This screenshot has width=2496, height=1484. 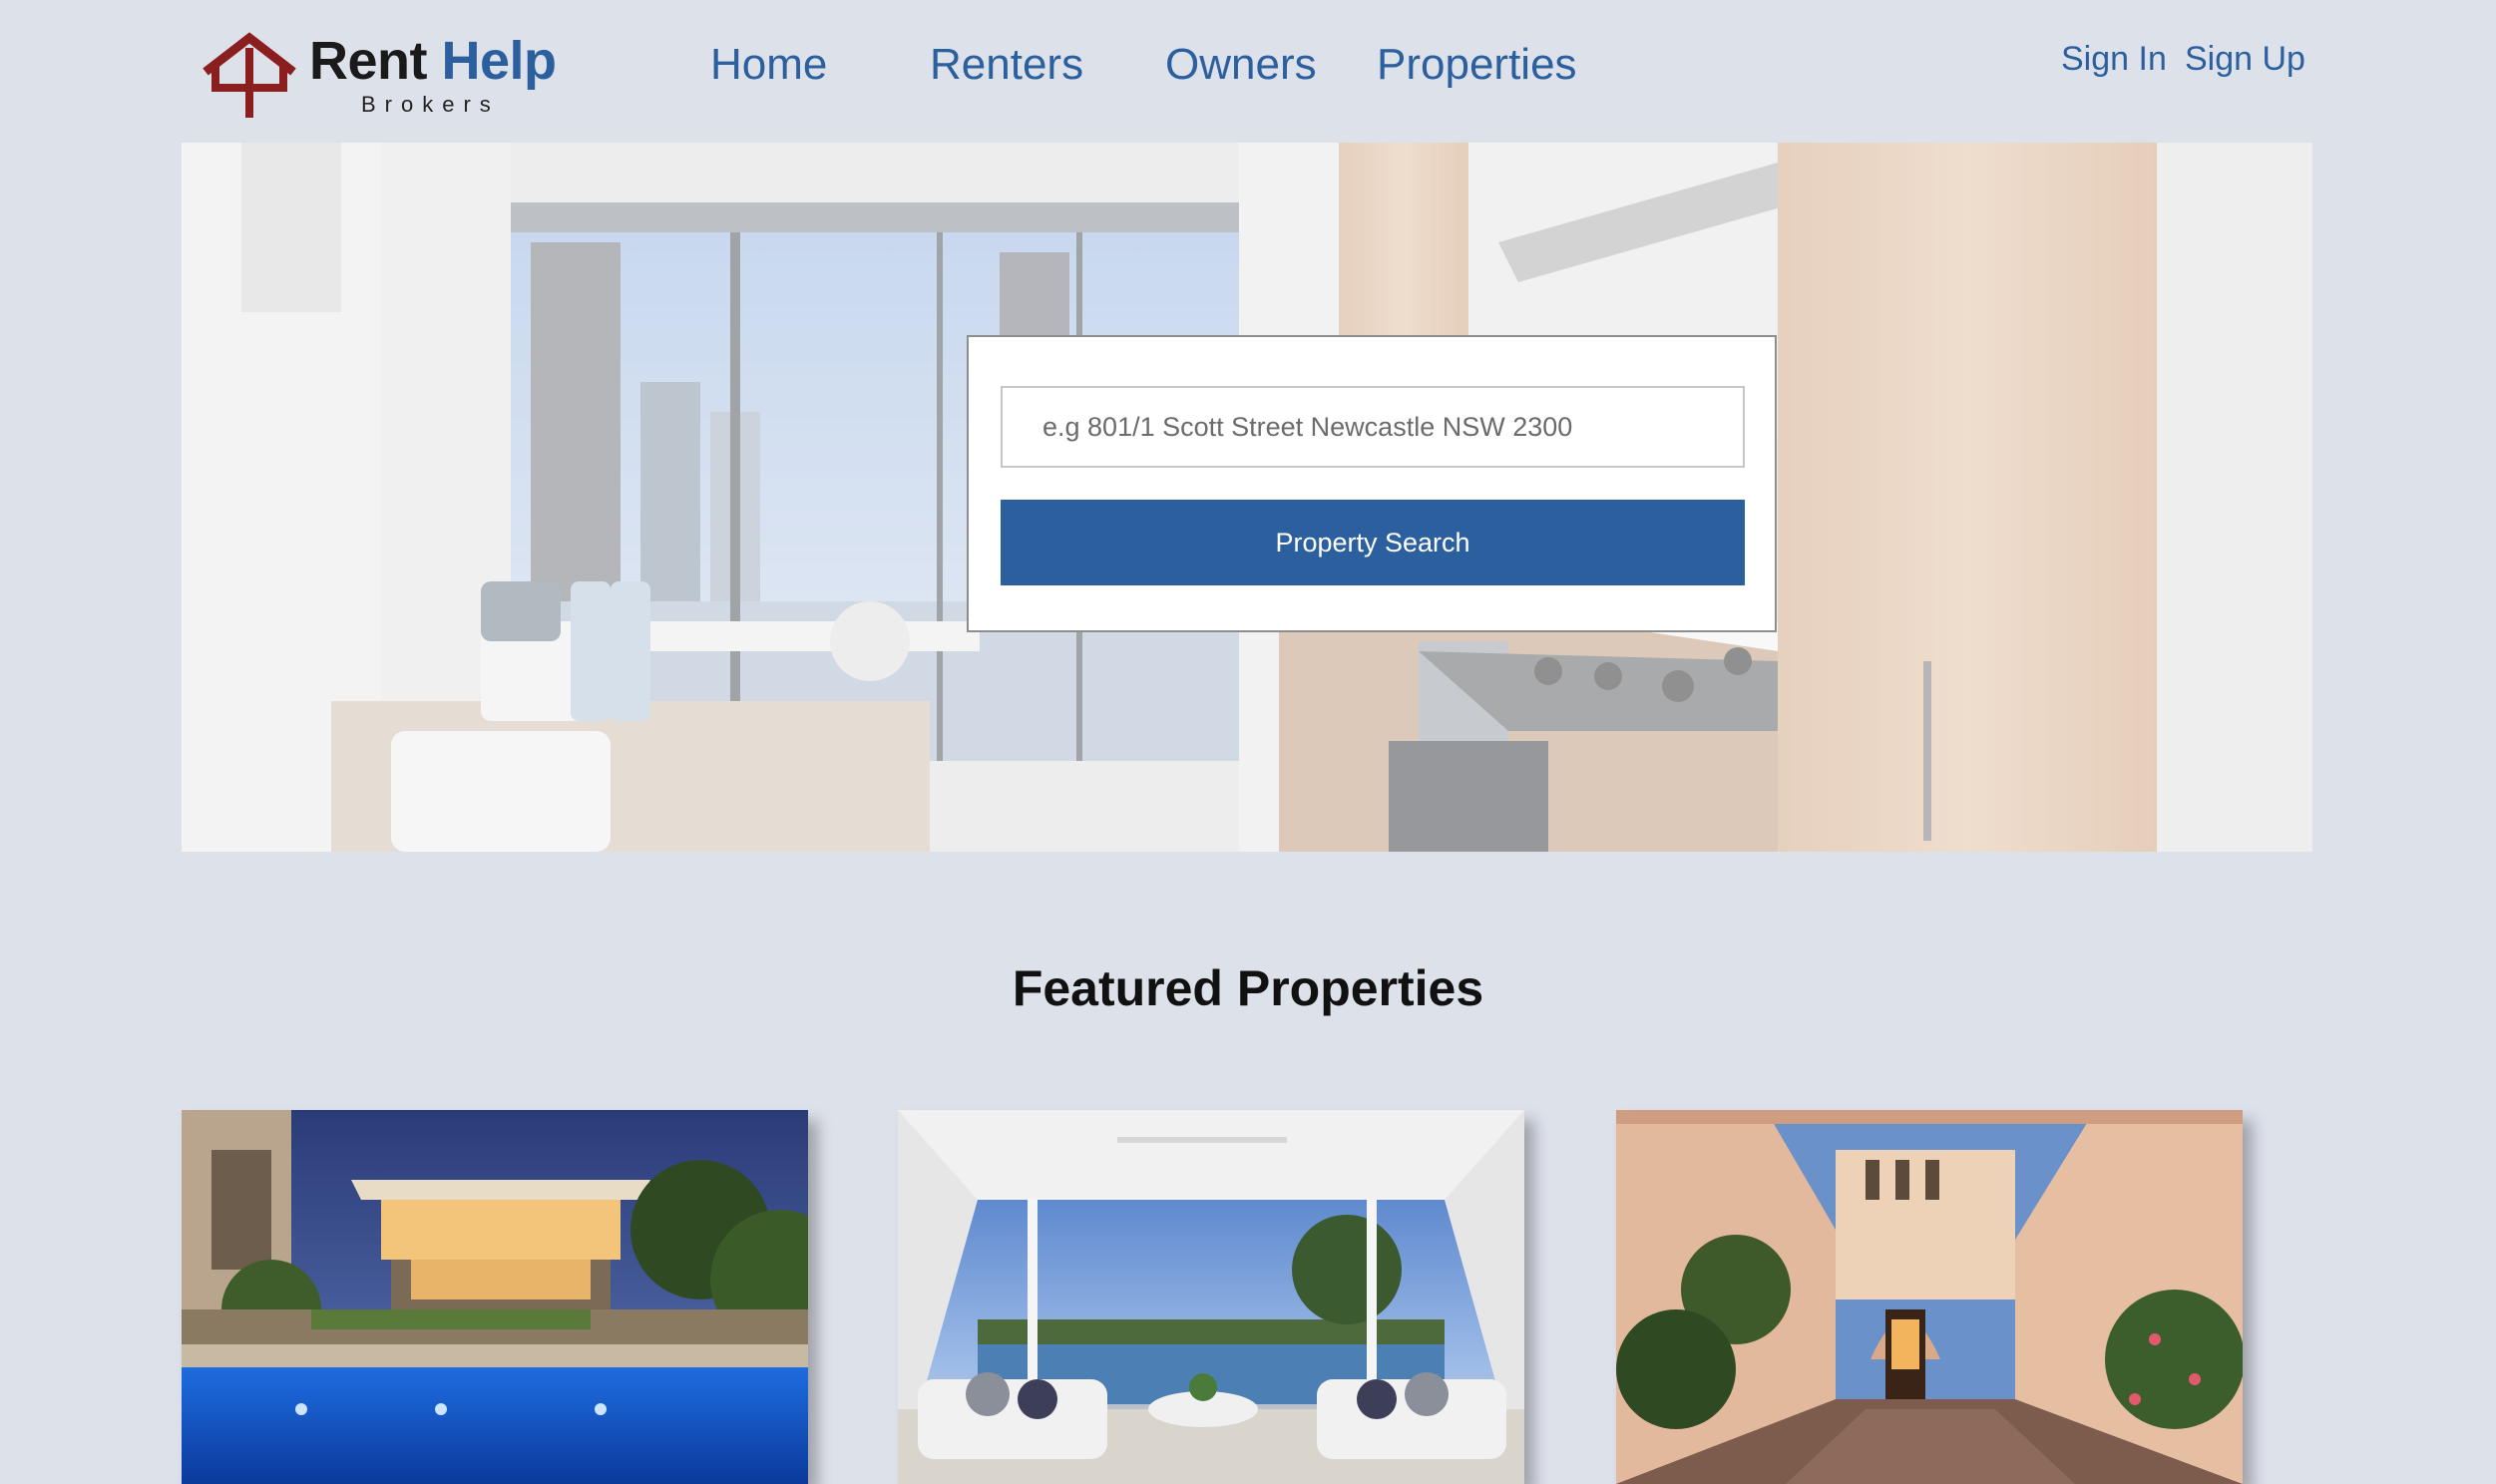 What do you see at coordinates (1477, 65) in the screenshot?
I see `nav-properties: Properties` at bounding box center [1477, 65].